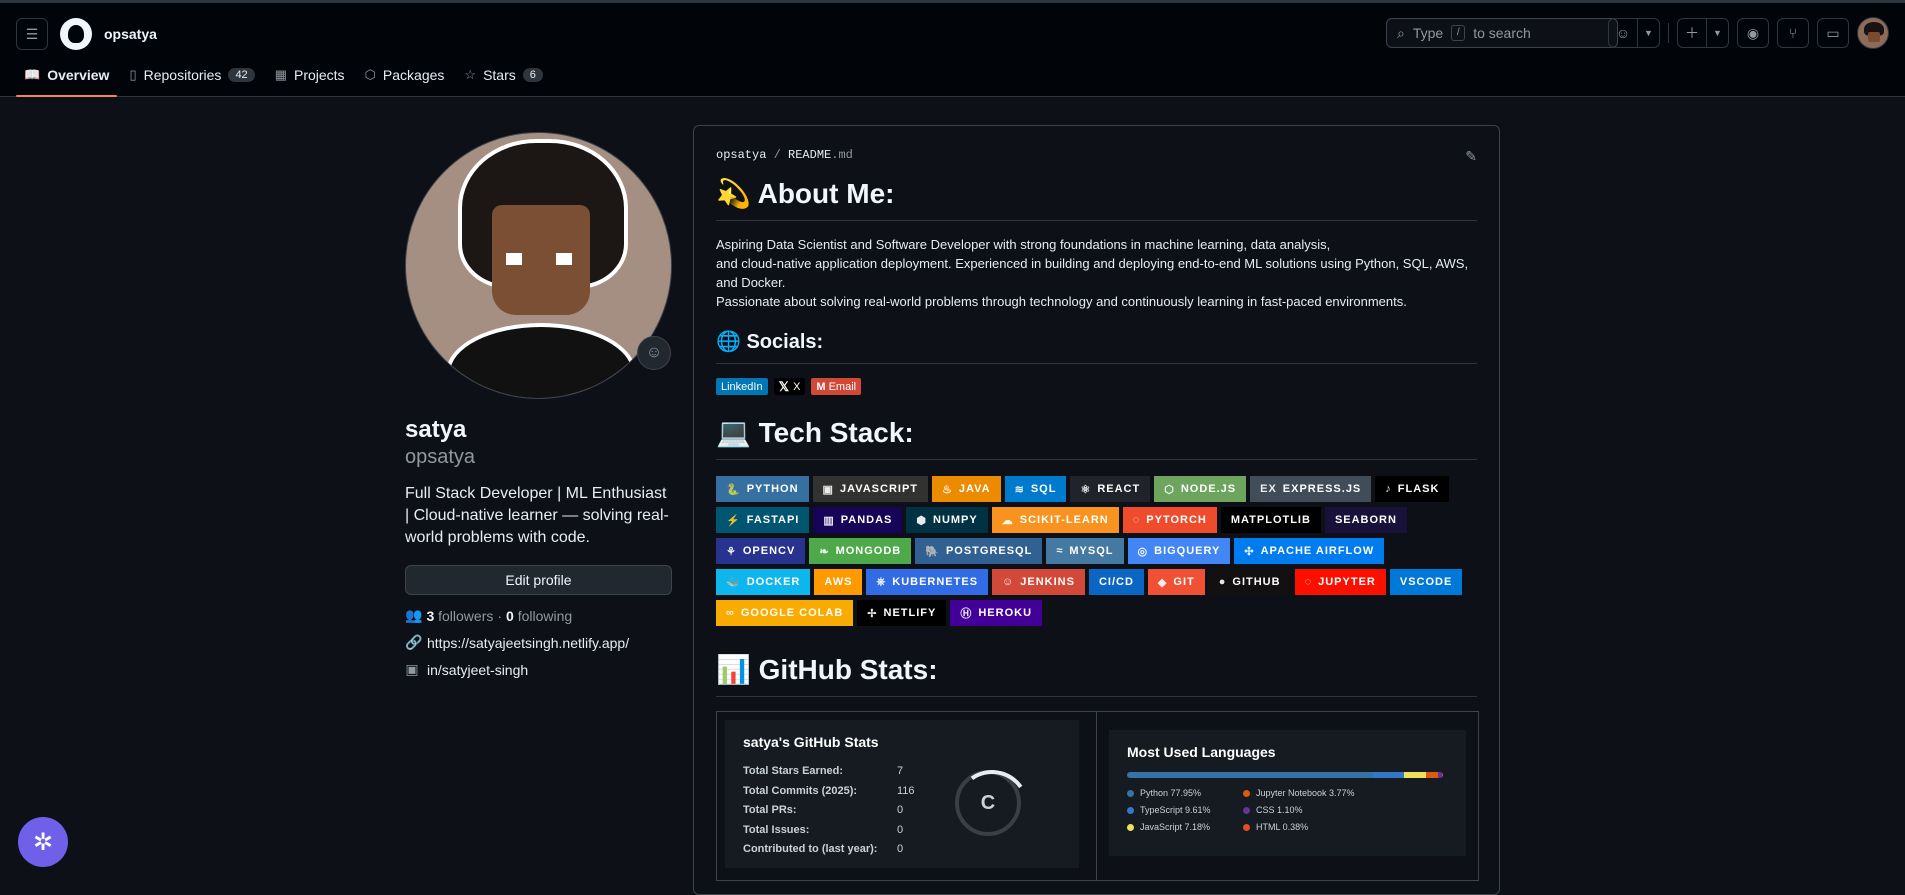 This screenshot has height=895, width=1905. Describe the element at coordinates (776, 829) in the screenshot. I see `stat-key: Total Issues:` at that location.